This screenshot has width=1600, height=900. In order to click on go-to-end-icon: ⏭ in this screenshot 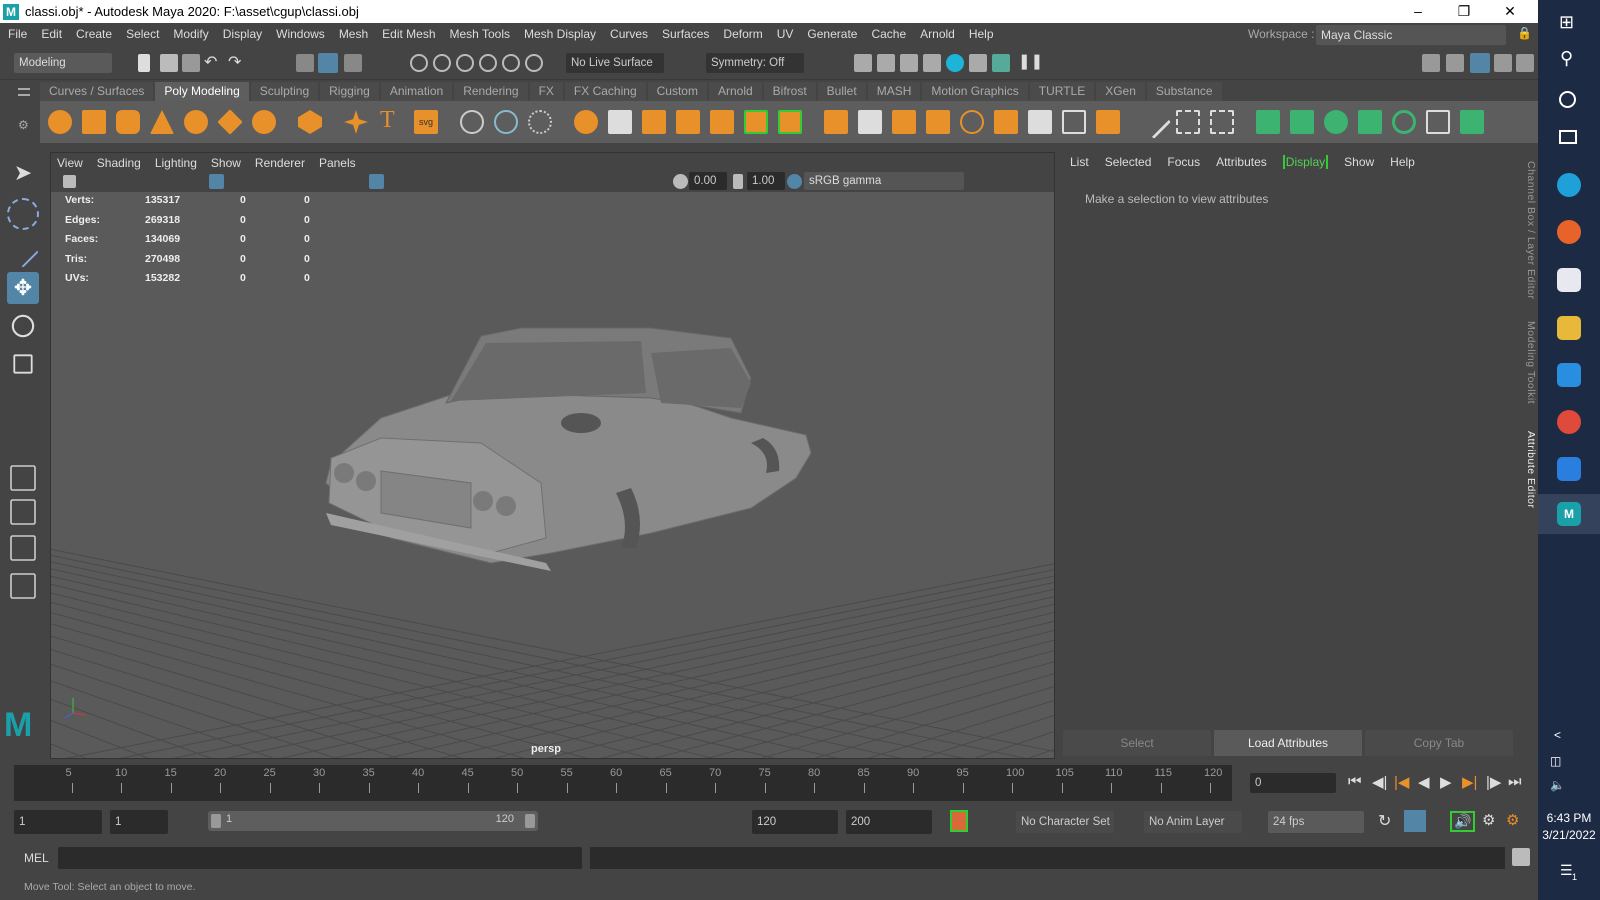, I will do `click(1515, 781)`.